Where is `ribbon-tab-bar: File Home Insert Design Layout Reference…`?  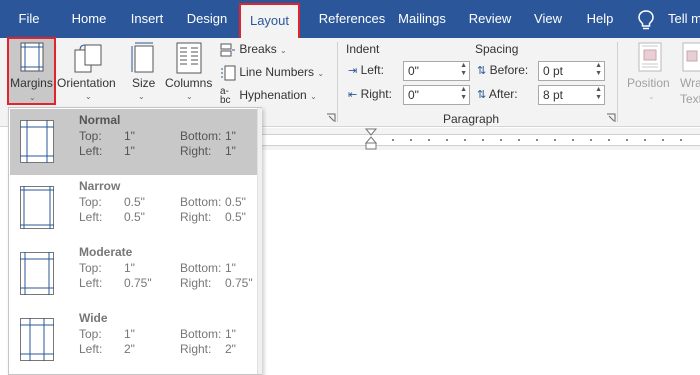
ribbon-tab-bar: File Home Insert Design Layout Reference… is located at coordinates (350, 19).